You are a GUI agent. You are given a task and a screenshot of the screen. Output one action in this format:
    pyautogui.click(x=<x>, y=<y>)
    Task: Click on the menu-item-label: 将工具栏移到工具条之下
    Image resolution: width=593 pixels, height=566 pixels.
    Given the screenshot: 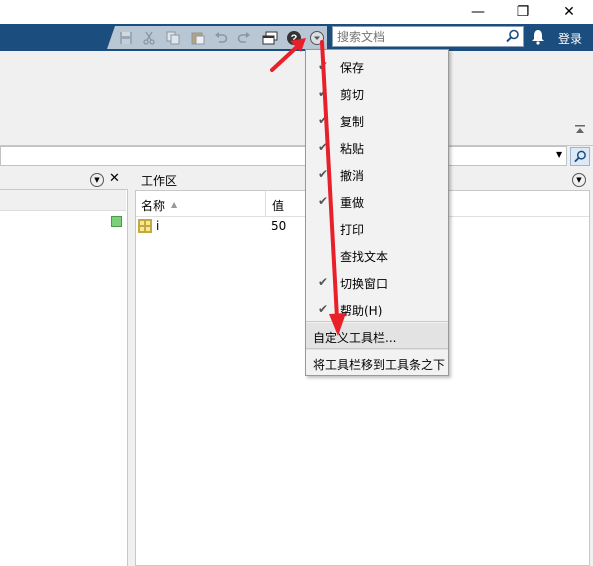 What is the action you would take?
    pyautogui.click(x=379, y=365)
    